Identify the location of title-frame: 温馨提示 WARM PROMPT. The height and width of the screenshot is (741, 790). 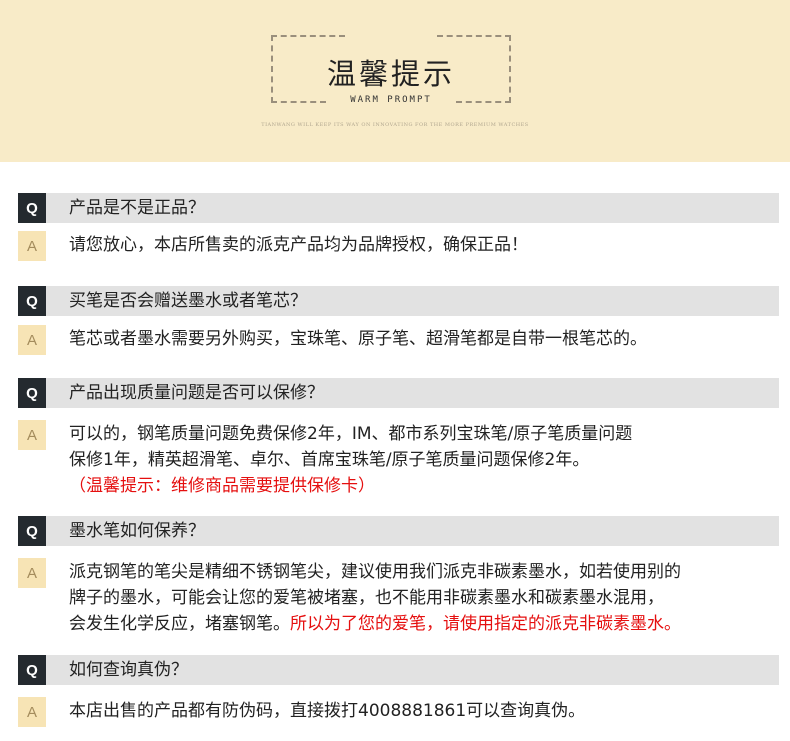
(391, 70).